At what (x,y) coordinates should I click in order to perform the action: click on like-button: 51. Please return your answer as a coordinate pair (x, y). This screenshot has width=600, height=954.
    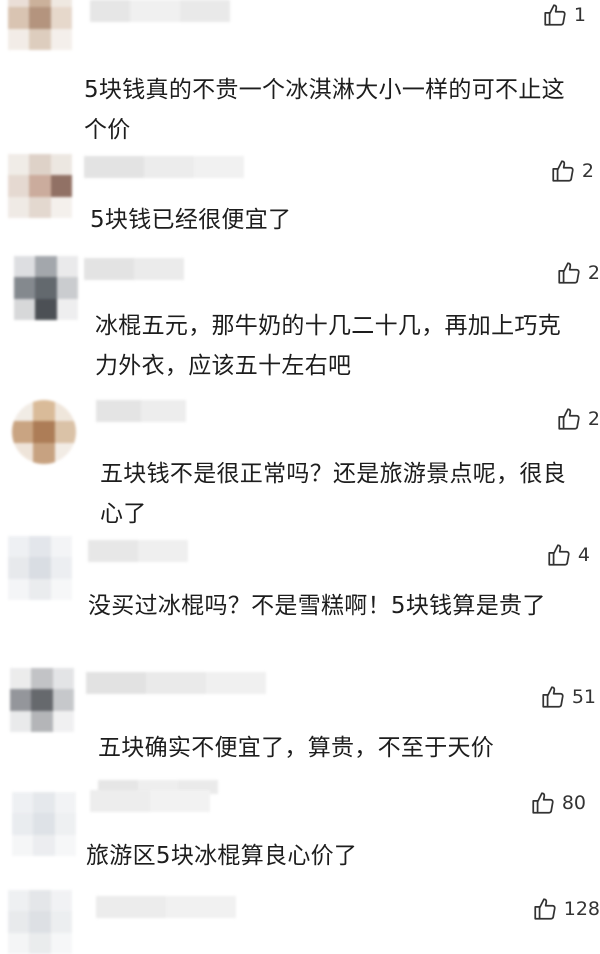
    Looking at the image, I should click on (568, 697).